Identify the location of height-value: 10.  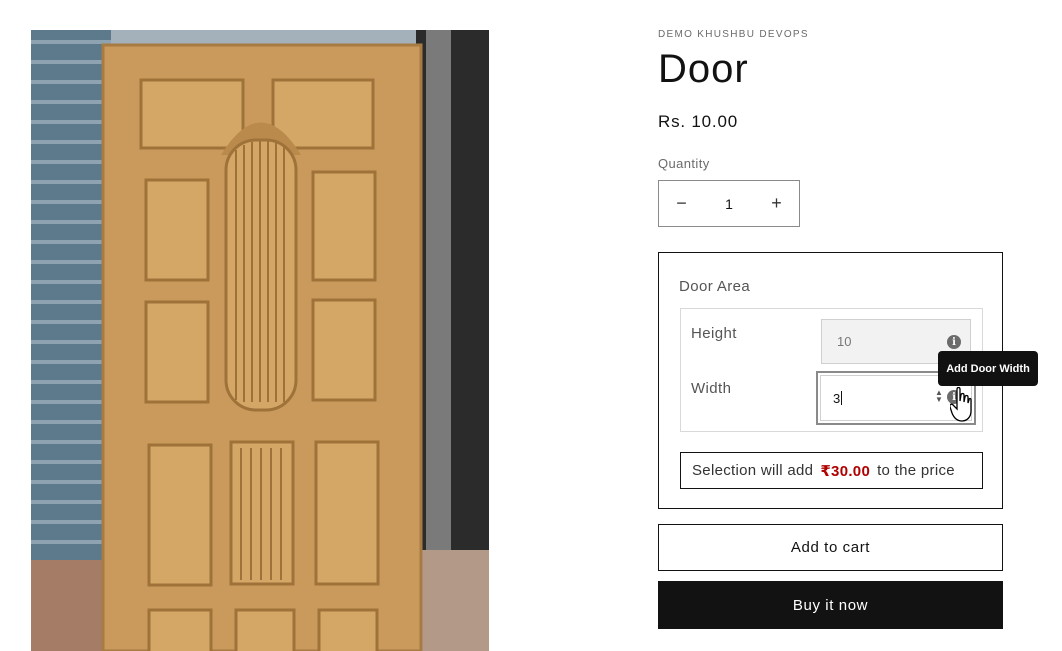
(844, 341).